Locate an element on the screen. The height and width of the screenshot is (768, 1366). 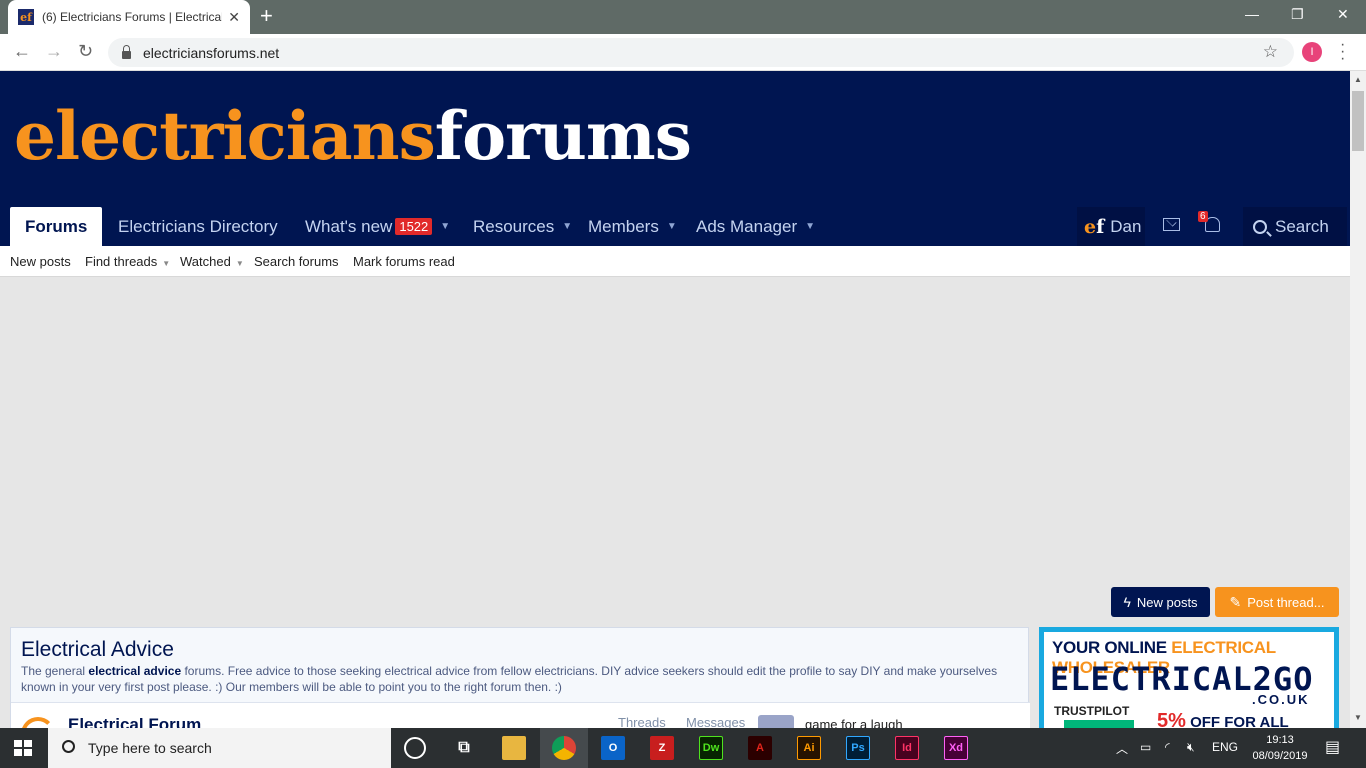
latest-thread-link: game for a laugh is located at coordinates (854, 722).